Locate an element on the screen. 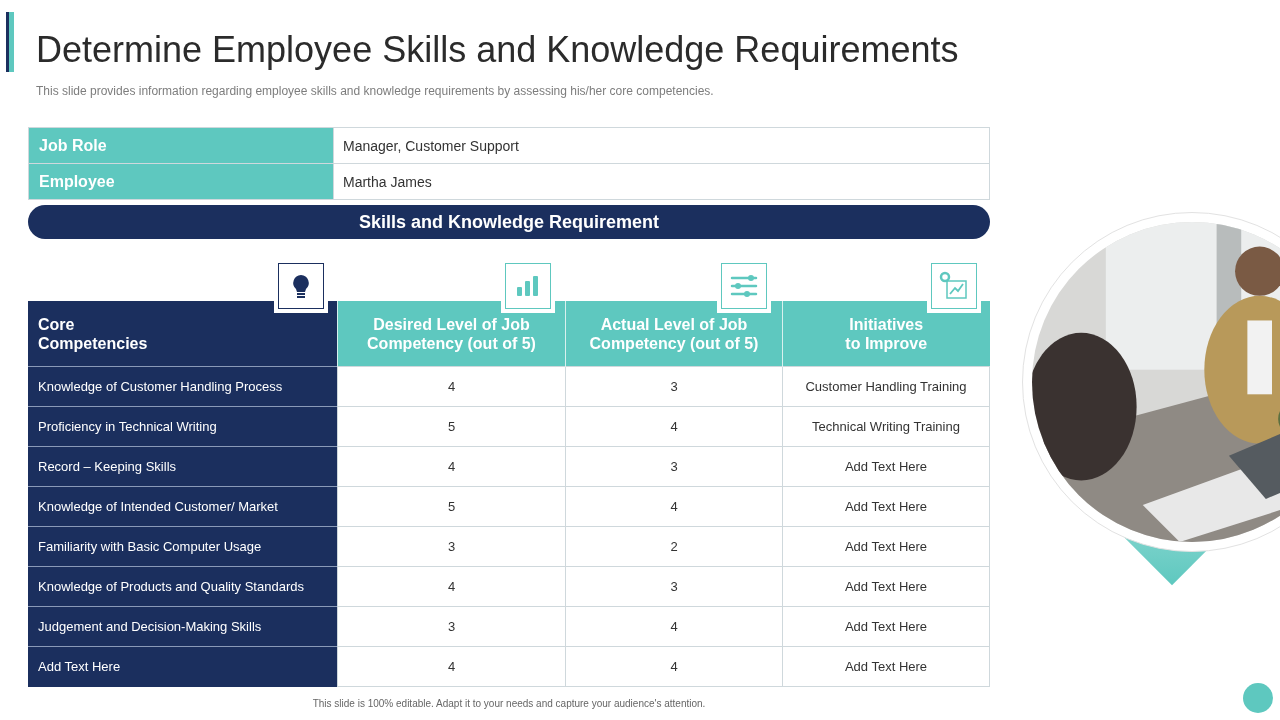  info-value: Manager, Customer Support is located at coordinates (661, 145).